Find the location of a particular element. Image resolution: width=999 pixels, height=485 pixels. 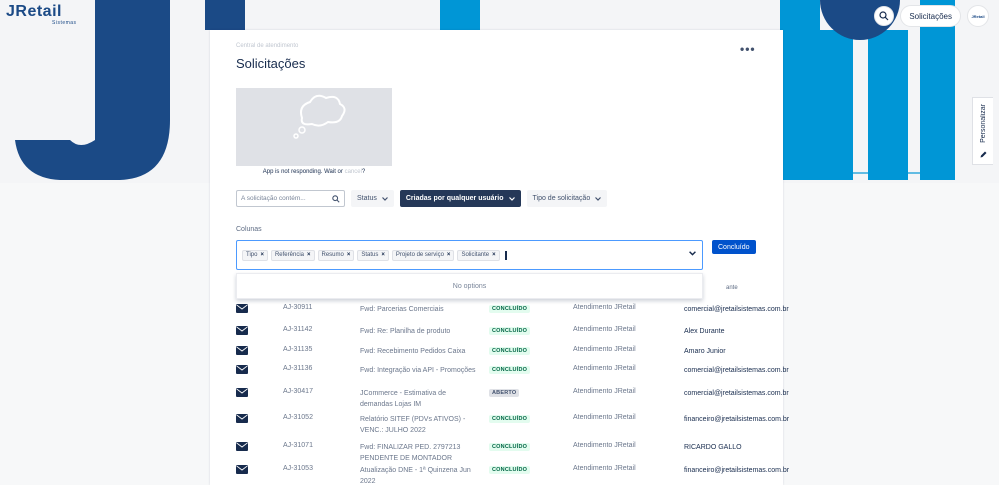

request-reference: AJ-31135 is located at coordinates (297, 349).